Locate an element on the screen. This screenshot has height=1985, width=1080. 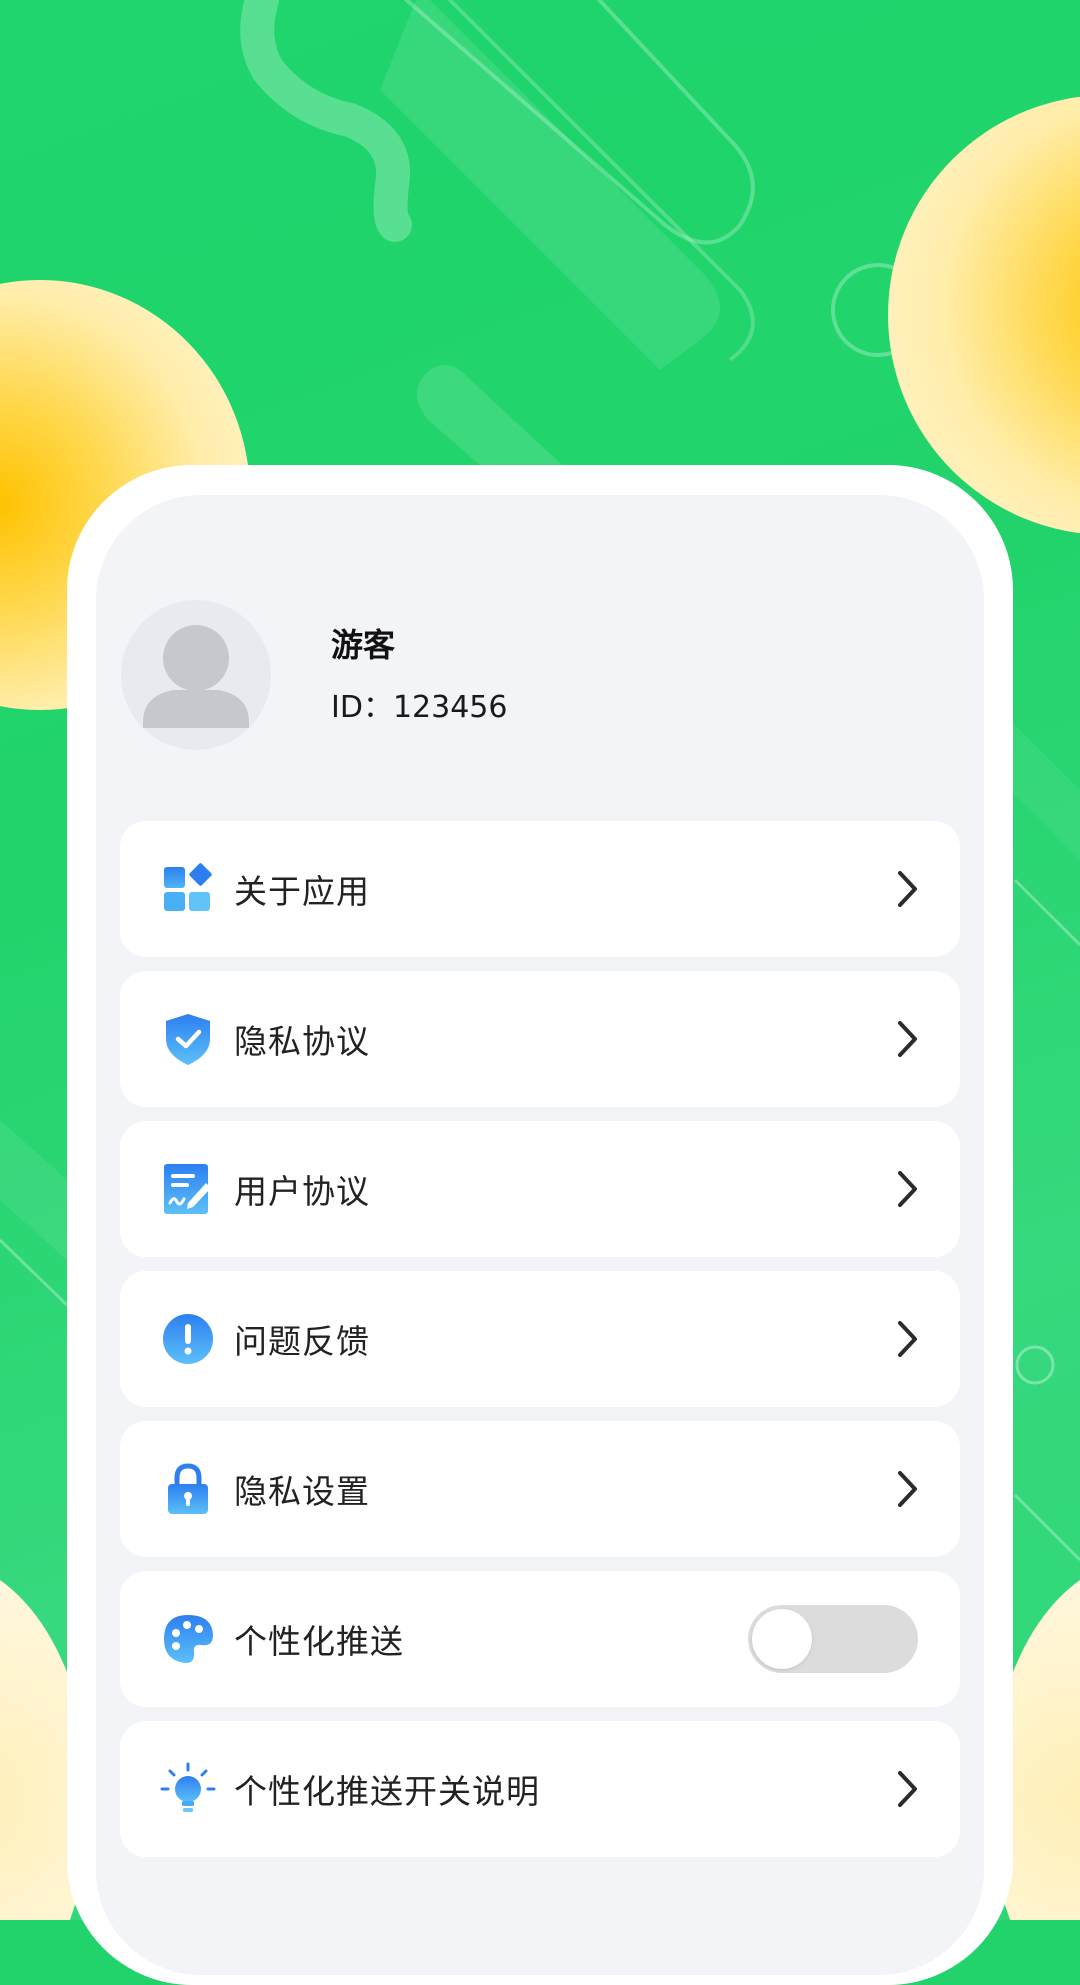
user-name: 游客 is located at coordinates (363, 645).